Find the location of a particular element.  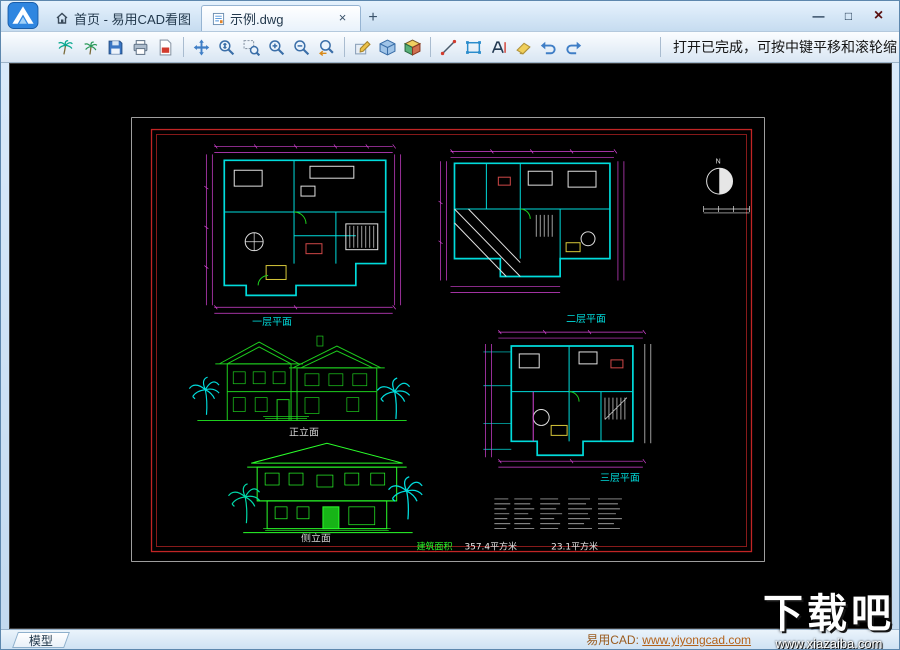

zoom-previous-button is located at coordinates (326, 47).